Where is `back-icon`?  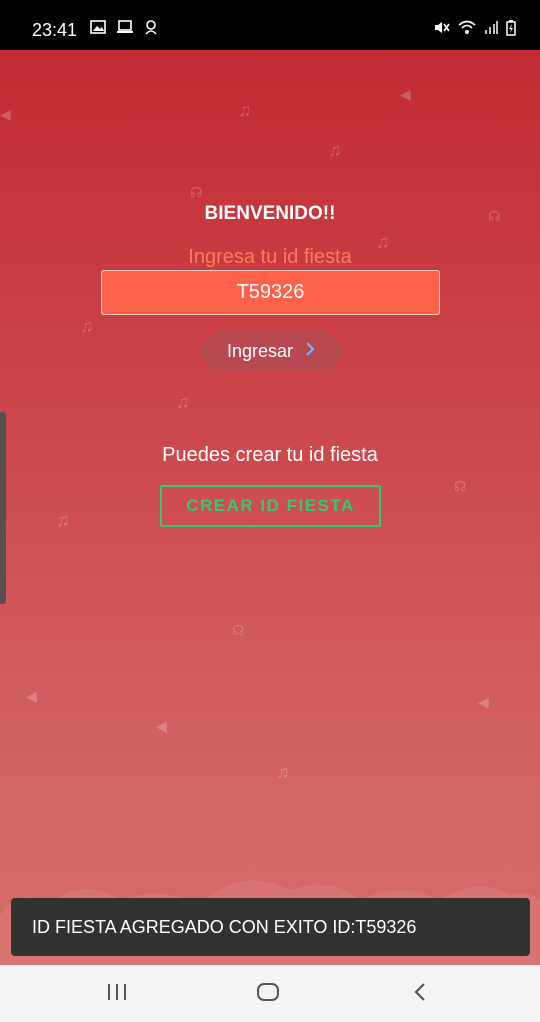
back-icon is located at coordinates (420, 994).